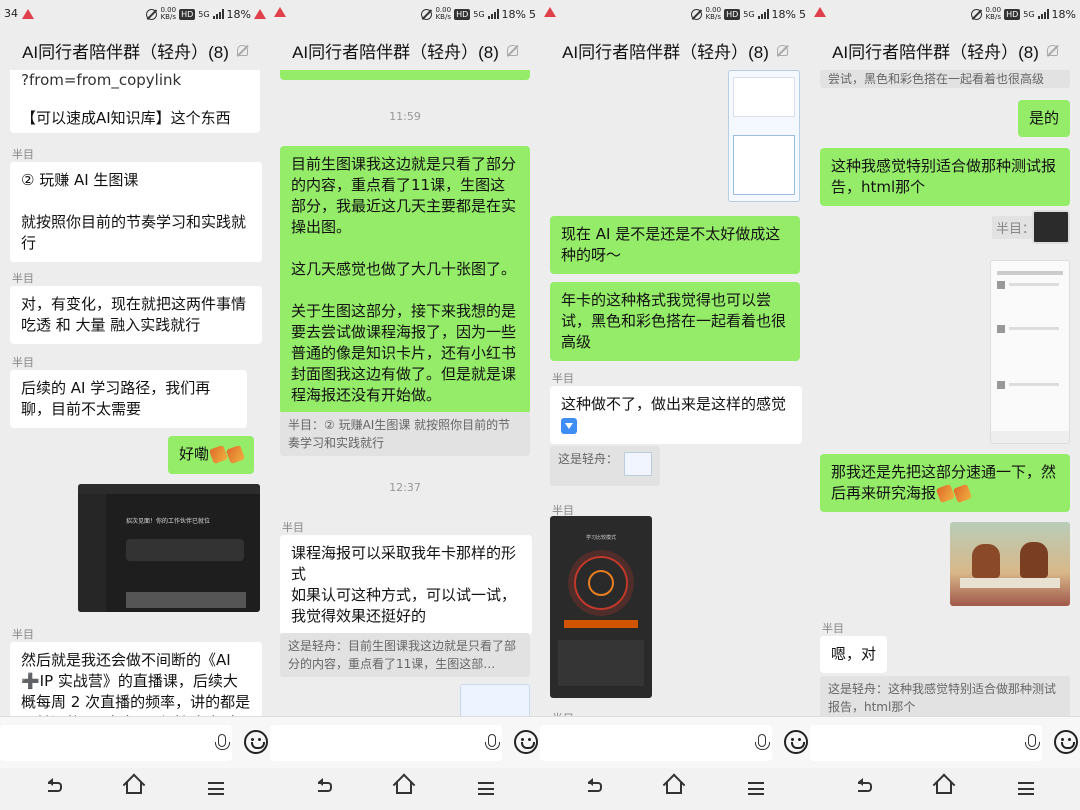 The image size is (1080, 810). Describe the element at coordinates (605, 466) in the screenshot. I see `quoted-reply: 这是轻舟：` at that location.